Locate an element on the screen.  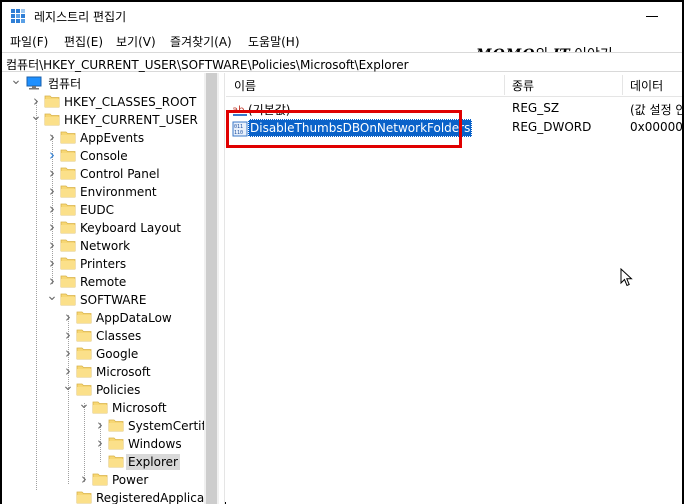
column-header-name: 이름 is located at coordinates (245, 85).